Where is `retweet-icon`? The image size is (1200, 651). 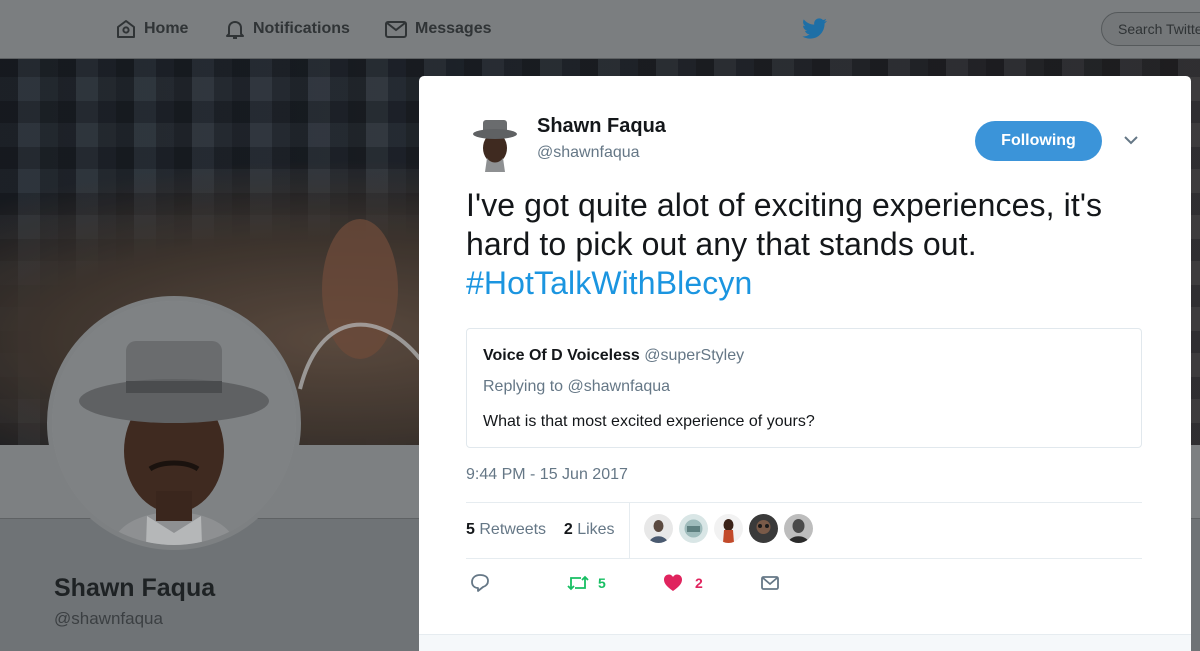
retweet-icon is located at coordinates (578, 583).